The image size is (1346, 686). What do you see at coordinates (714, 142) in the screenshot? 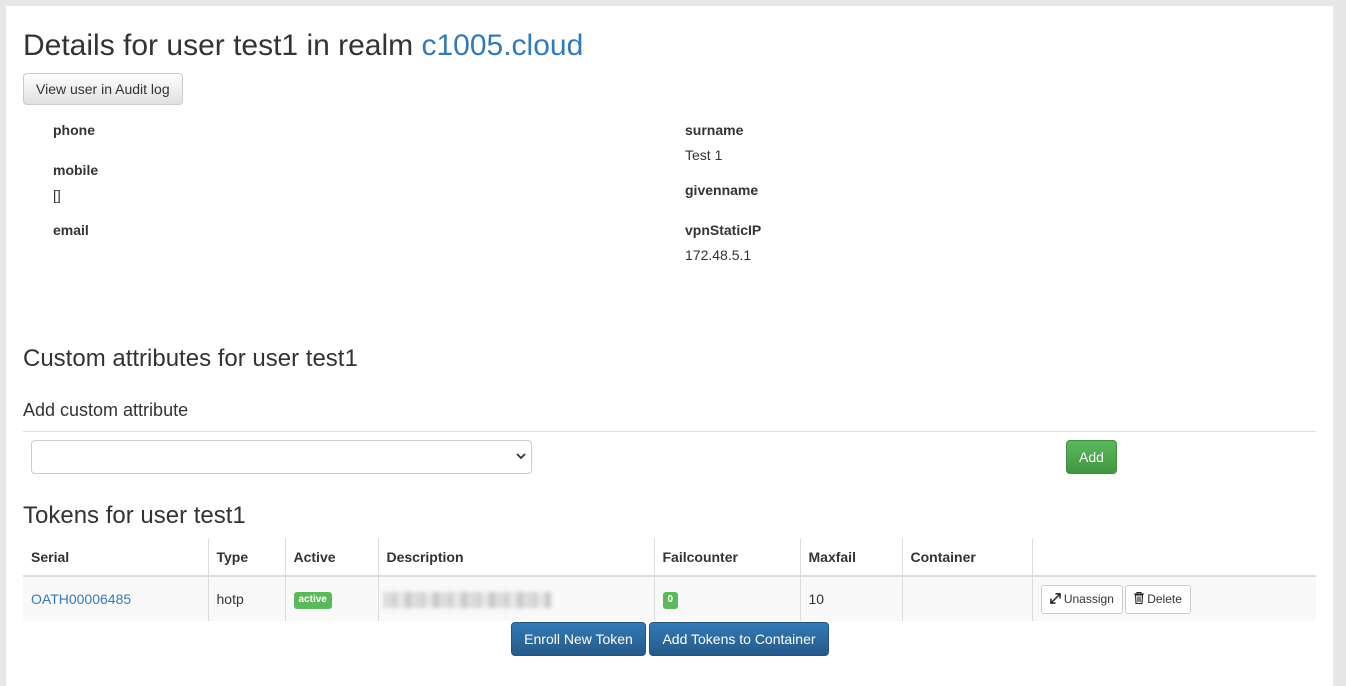
I see `attr-surname: surname Test 1` at bounding box center [714, 142].